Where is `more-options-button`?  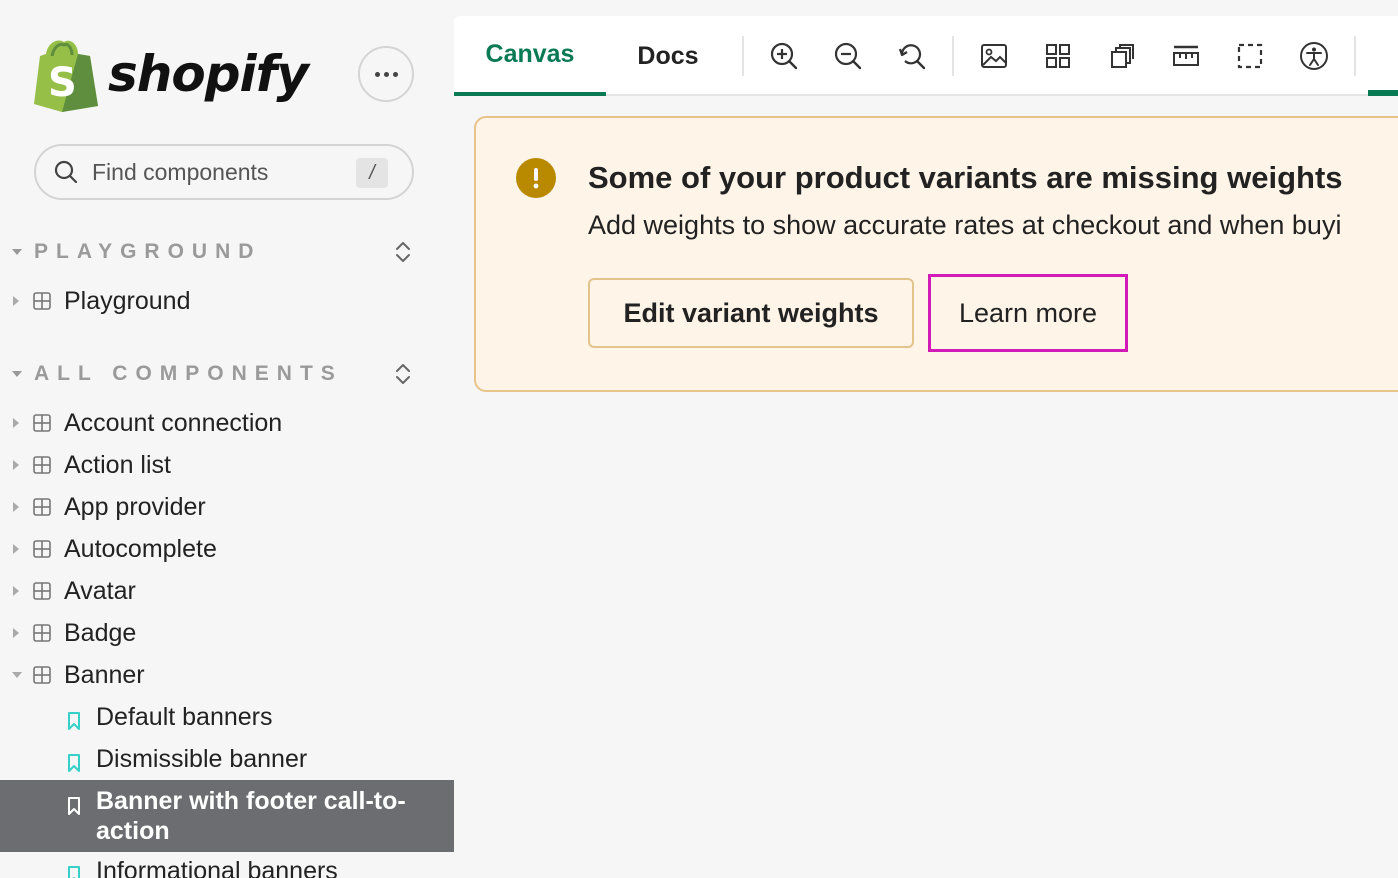
more-options-button is located at coordinates (386, 74).